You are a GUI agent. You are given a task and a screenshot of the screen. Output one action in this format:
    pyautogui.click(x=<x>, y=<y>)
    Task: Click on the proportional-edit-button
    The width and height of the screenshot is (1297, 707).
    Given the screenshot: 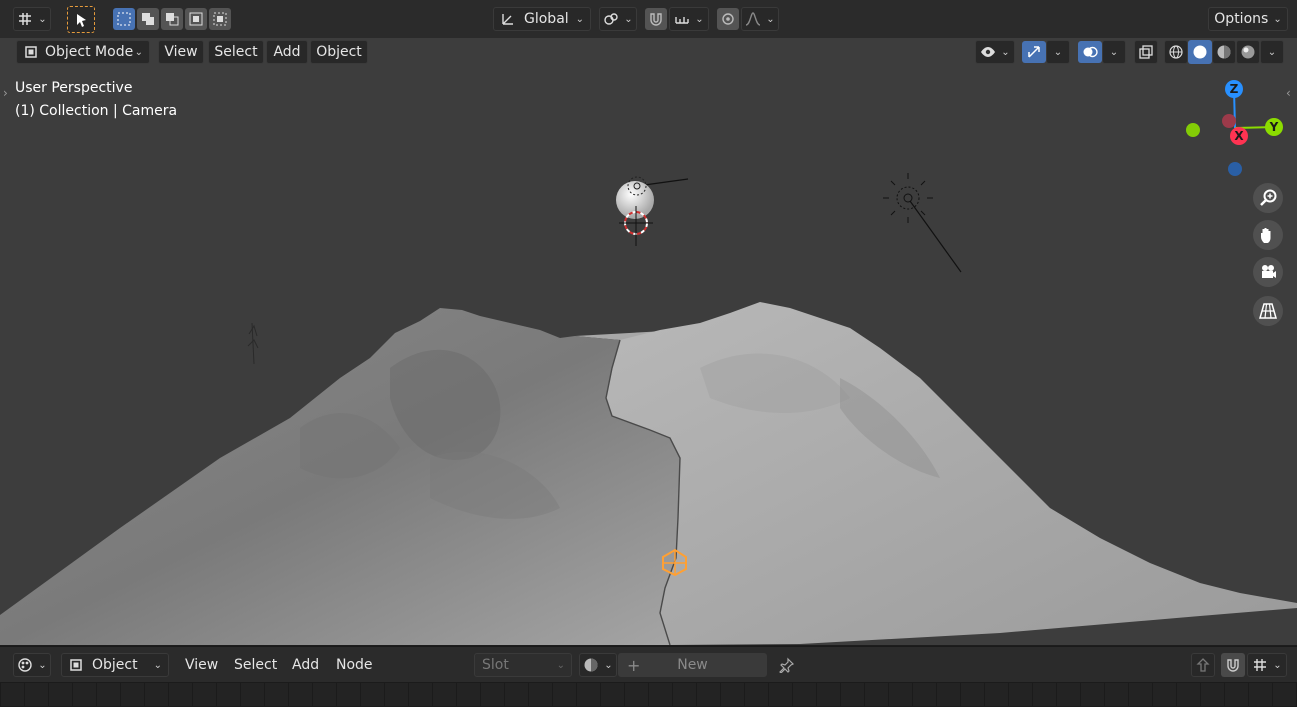 What is the action you would take?
    pyautogui.click(x=728, y=19)
    